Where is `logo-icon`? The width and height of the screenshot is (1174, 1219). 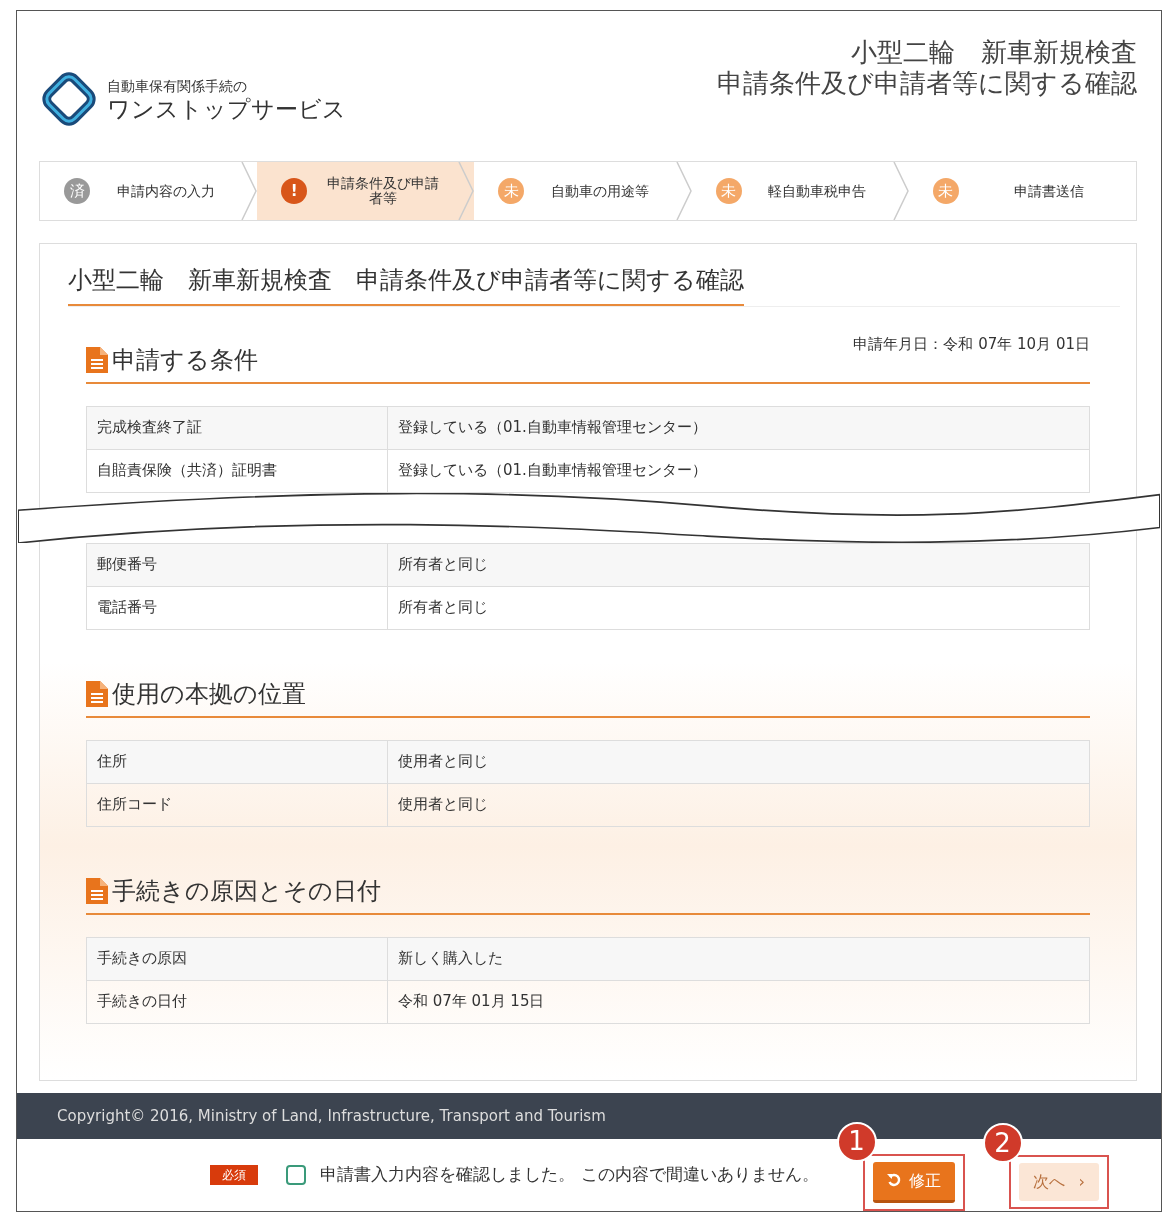
logo-icon is located at coordinates (69, 99).